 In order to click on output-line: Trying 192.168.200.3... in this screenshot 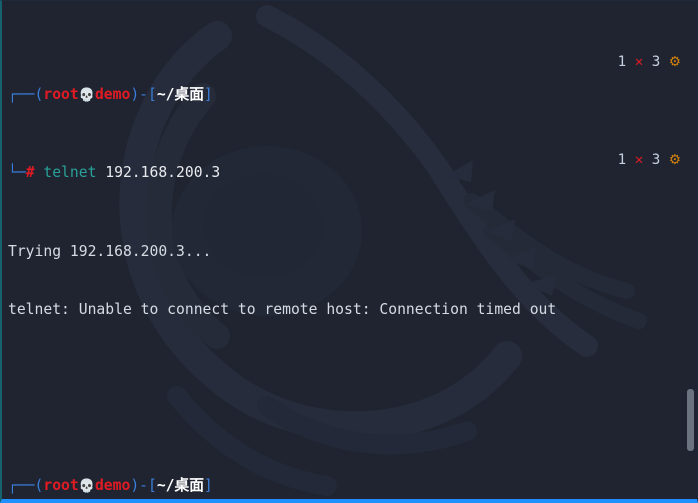, I will do `click(110, 251)`.